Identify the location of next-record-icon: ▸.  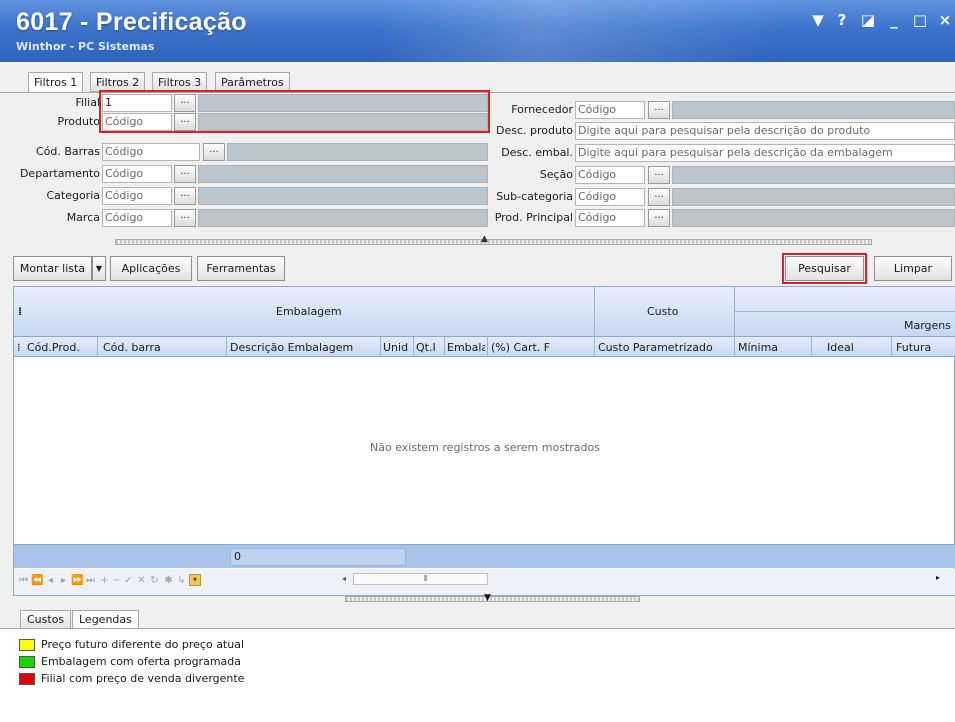
(63, 580).